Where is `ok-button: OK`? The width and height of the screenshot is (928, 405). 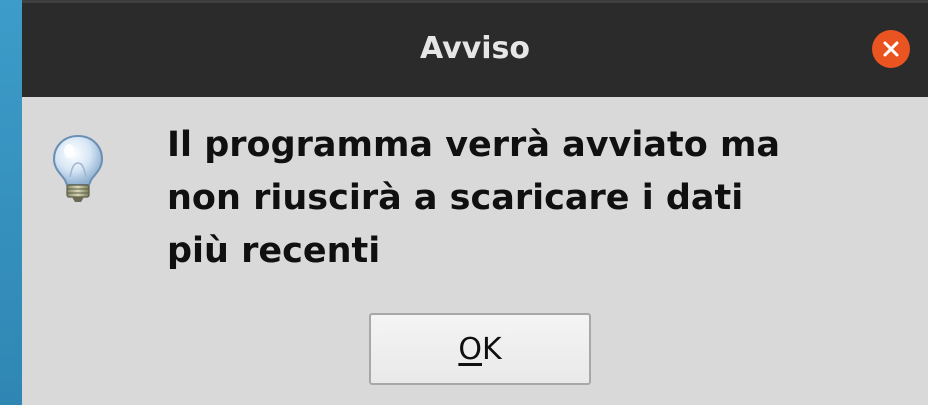
ok-button: OK is located at coordinates (480, 349).